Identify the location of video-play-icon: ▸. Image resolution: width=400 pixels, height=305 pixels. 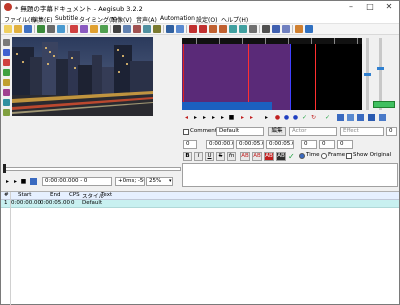
(7, 181).